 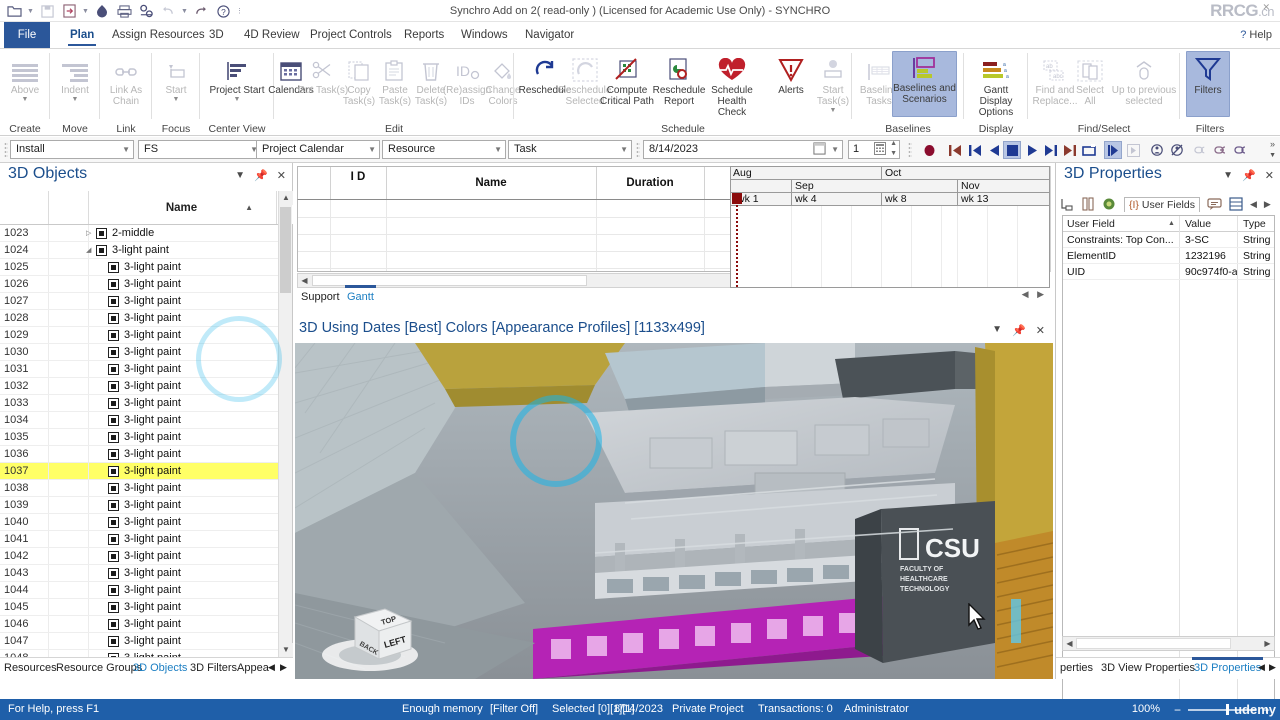 What do you see at coordinates (351, 35) in the screenshot?
I see `tab-project-controls: Project Controls` at bounding box center [351, 35].